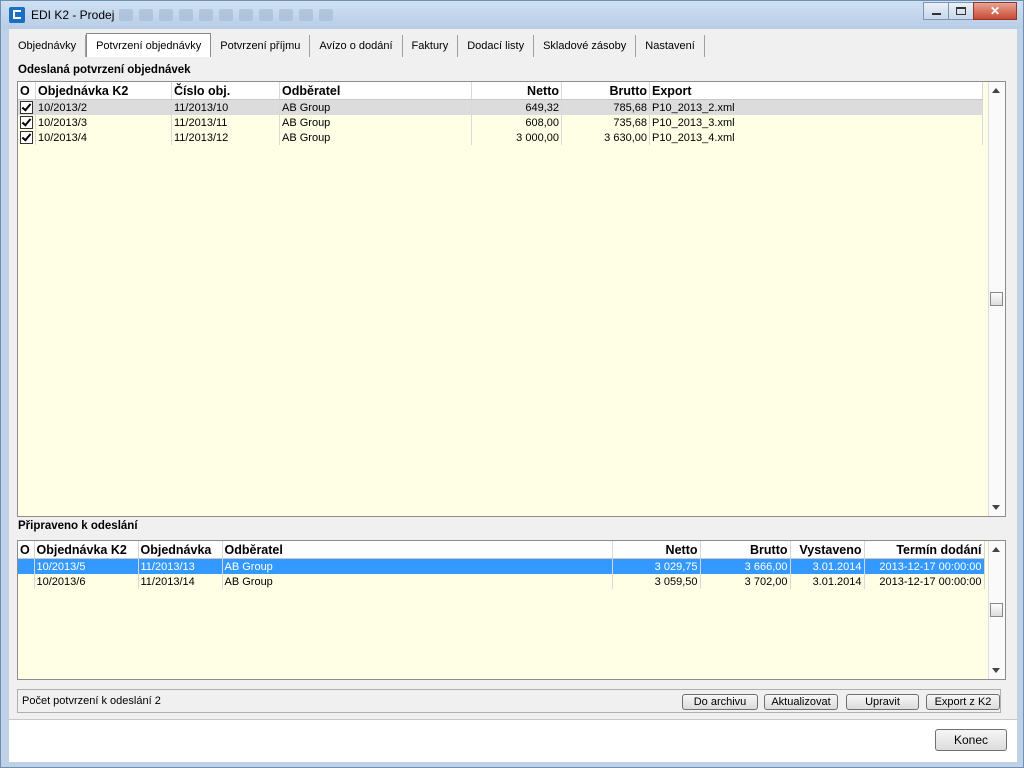  I want to click on window-controls, so click(970, 11).